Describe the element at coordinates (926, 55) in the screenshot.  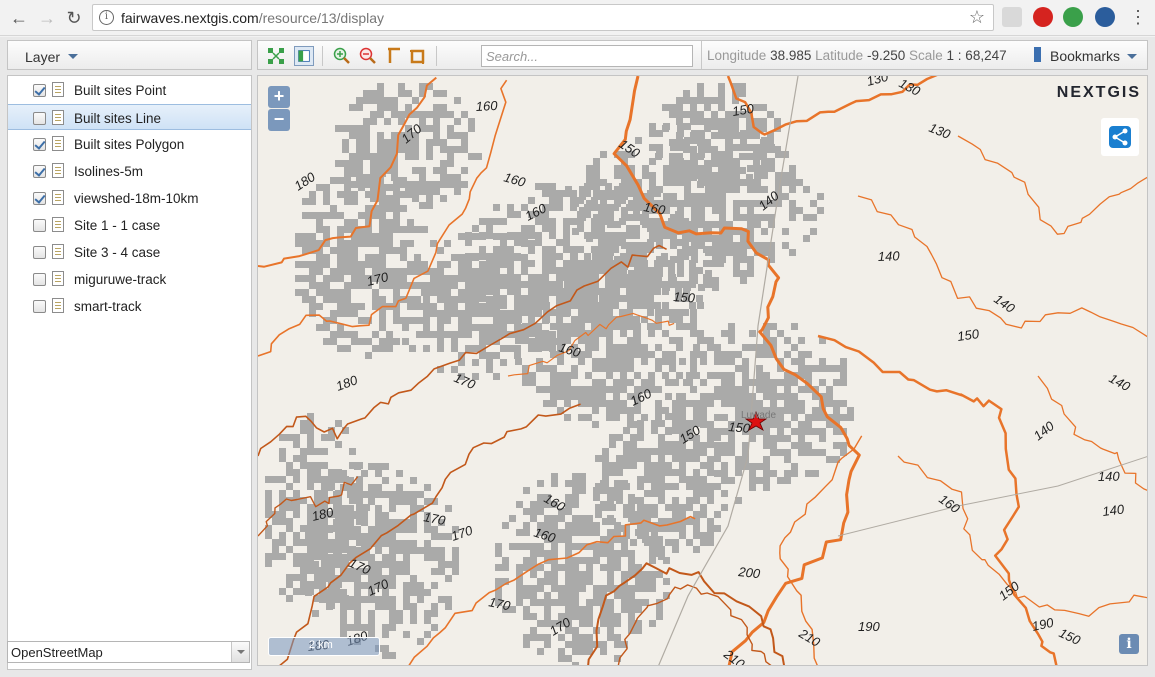
I see `scale-label: Scale` at that location.